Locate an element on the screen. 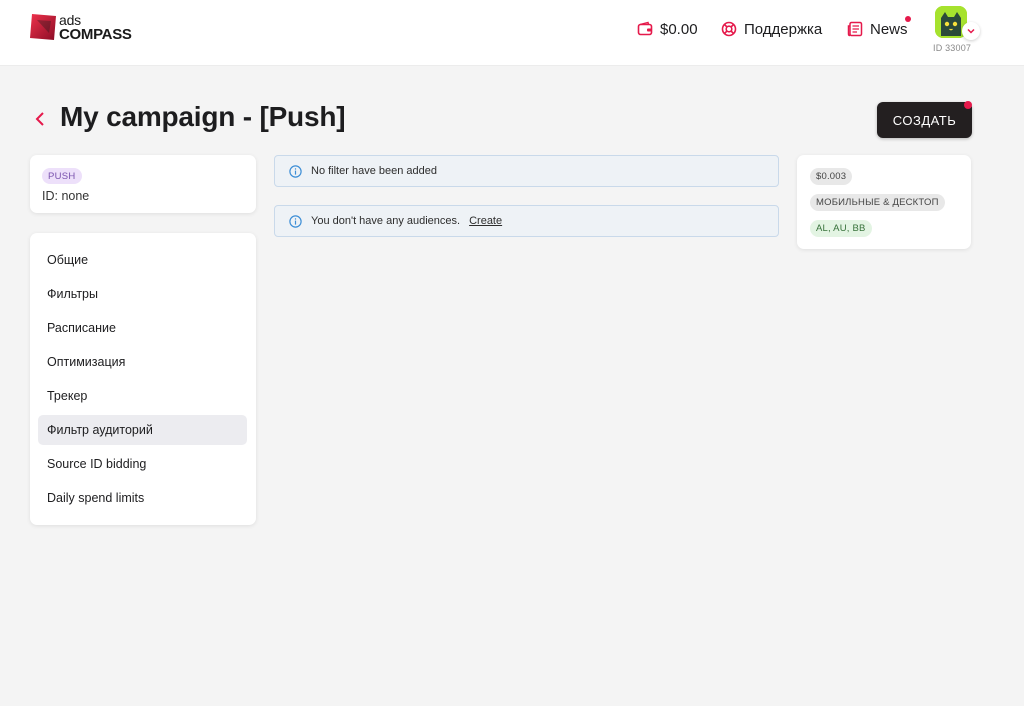 This screenshot has height=706, width=1024. newspaper-icon is located at coordinates (855, 29).